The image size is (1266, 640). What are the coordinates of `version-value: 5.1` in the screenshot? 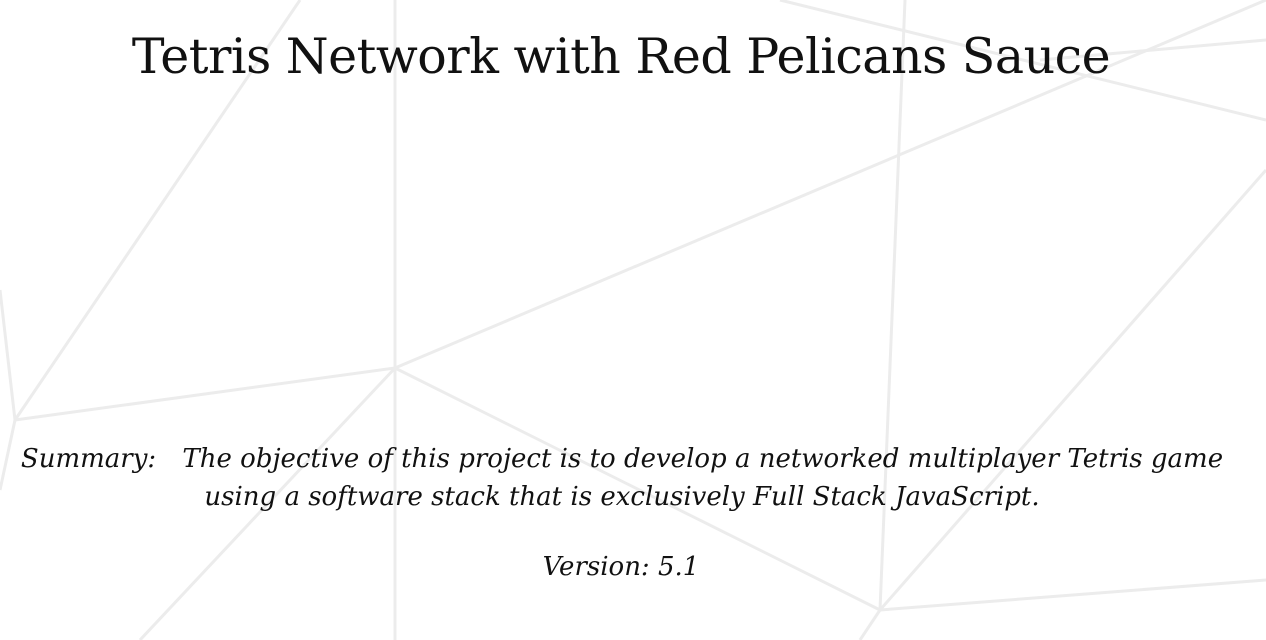 It's located at (678, 567).